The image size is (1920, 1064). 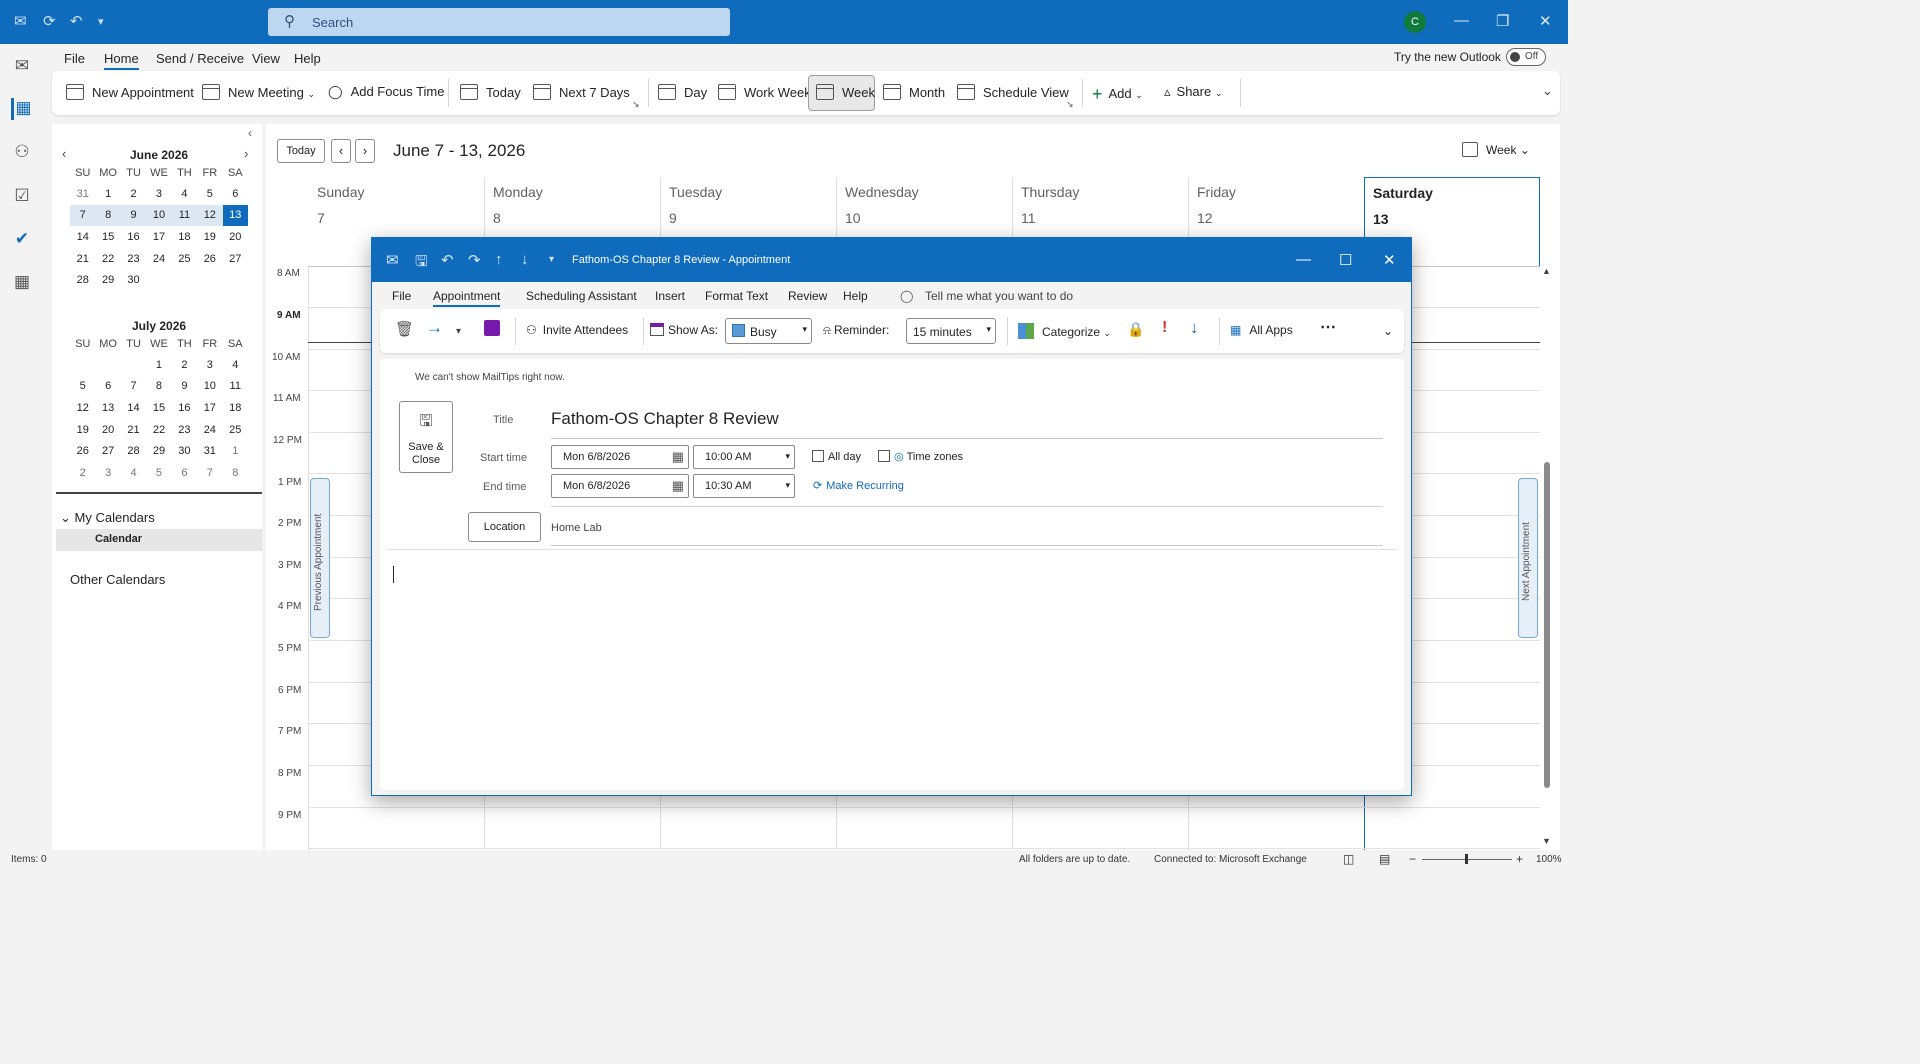 I want to click on day-cell: 26, so click(x=209, y=259).